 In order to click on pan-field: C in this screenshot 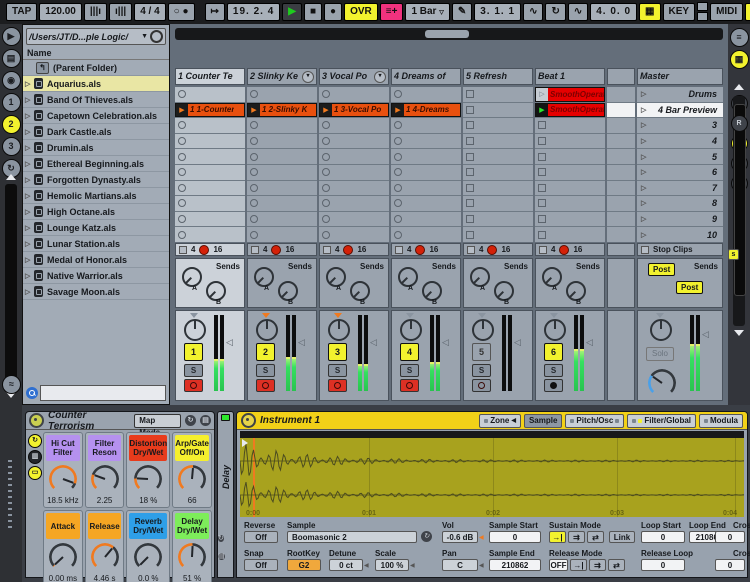, I will do `click(460, 565)`.